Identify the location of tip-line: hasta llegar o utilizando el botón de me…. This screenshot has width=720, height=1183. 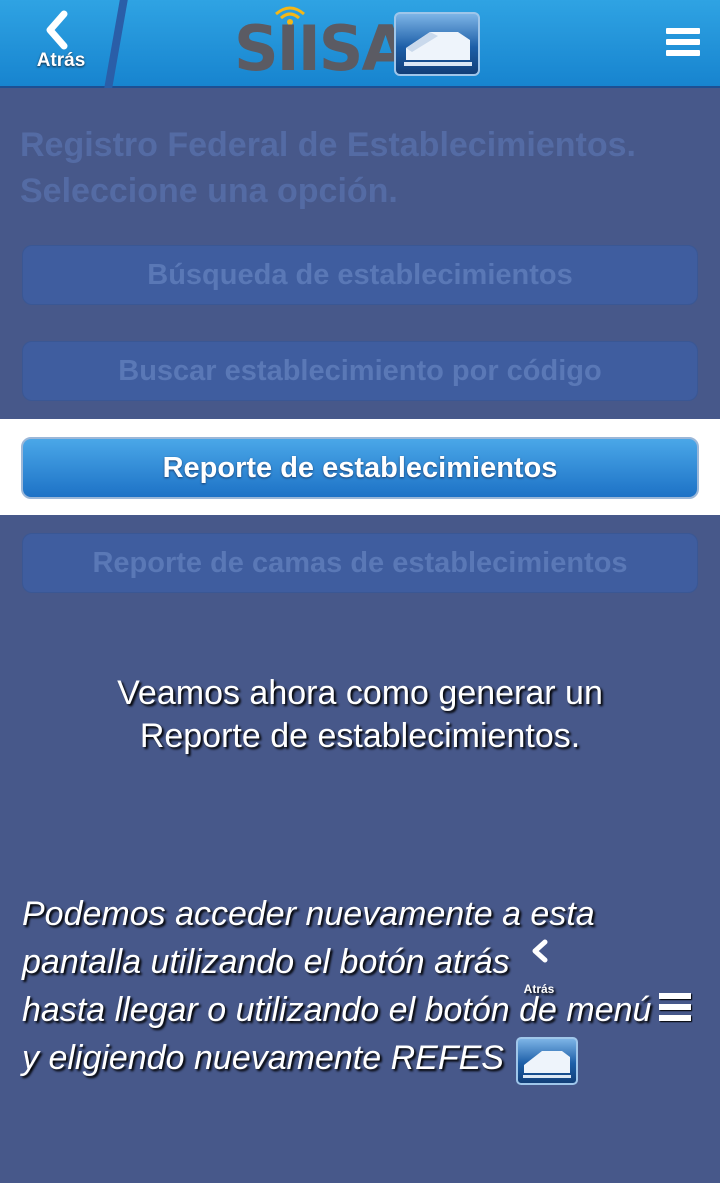
(367, 1010).